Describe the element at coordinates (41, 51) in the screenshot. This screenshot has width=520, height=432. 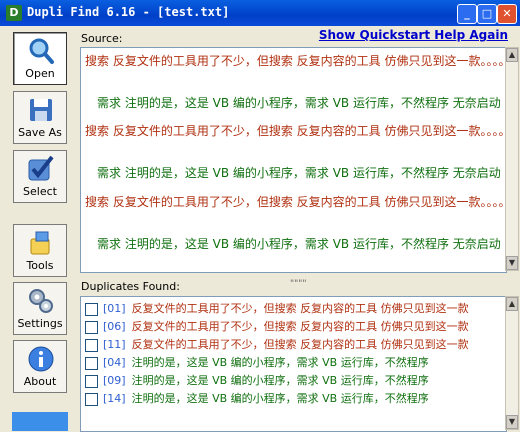
I see `magnifier-icon` at that location.